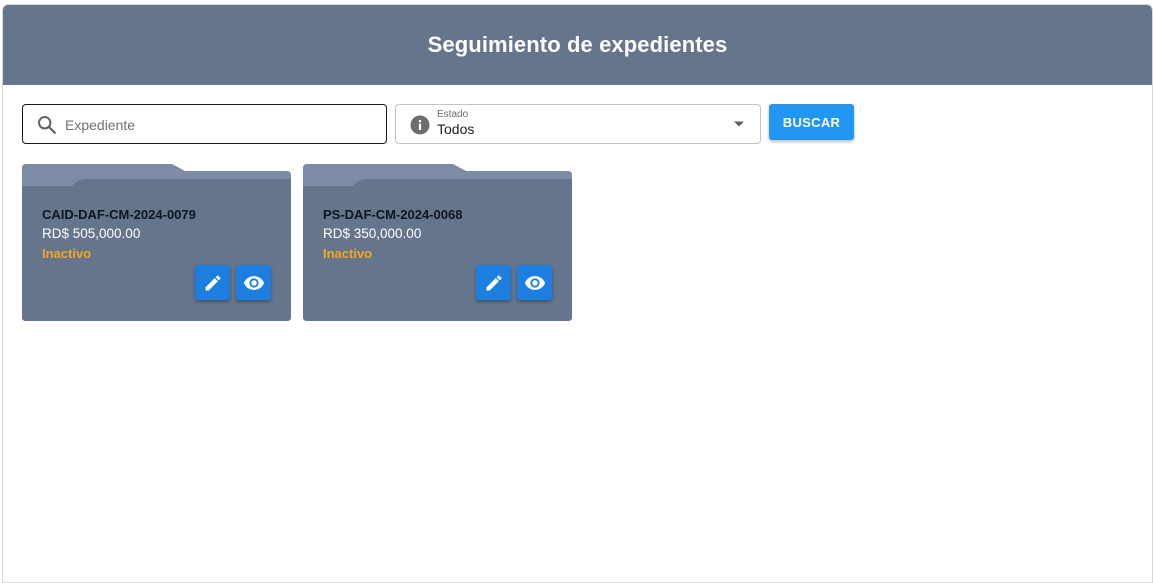  Describe the element at coordinates (215, 125) in the screenshot. I see `search-input` at that location.